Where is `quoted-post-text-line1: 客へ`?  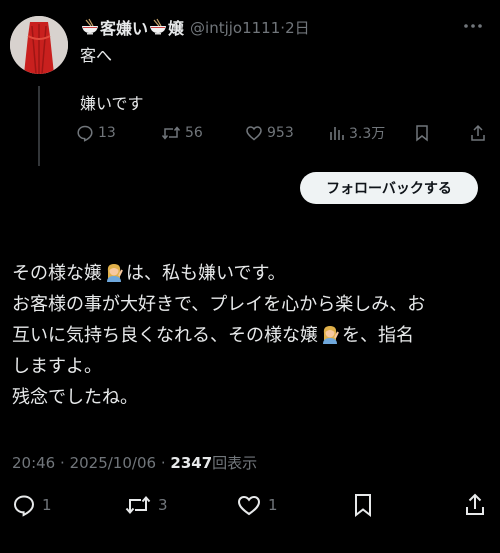
quoted-post-text-line1: 客へ is located at coordinates (96, 55).